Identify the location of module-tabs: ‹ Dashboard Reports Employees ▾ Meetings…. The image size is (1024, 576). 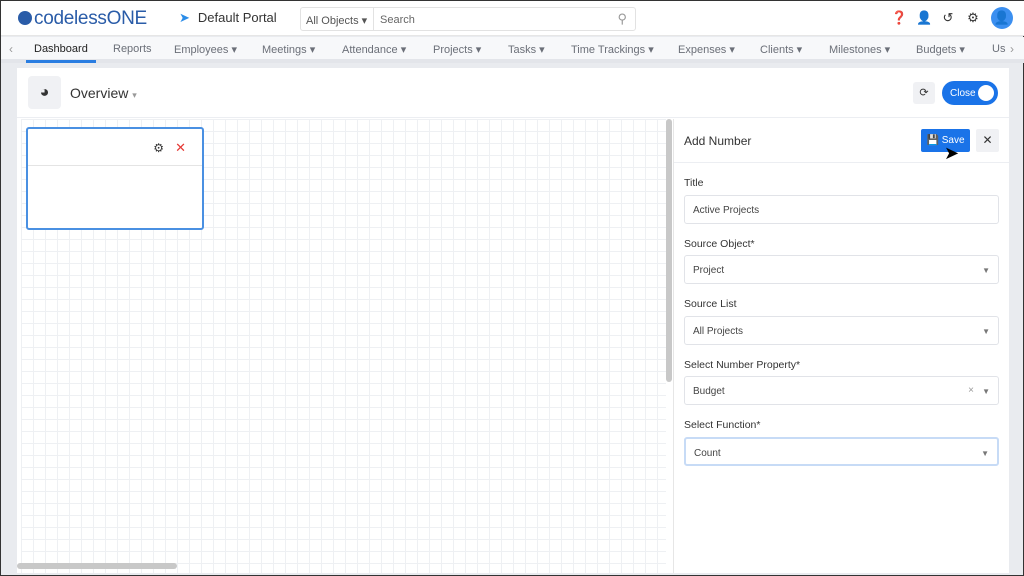
(512, 50).